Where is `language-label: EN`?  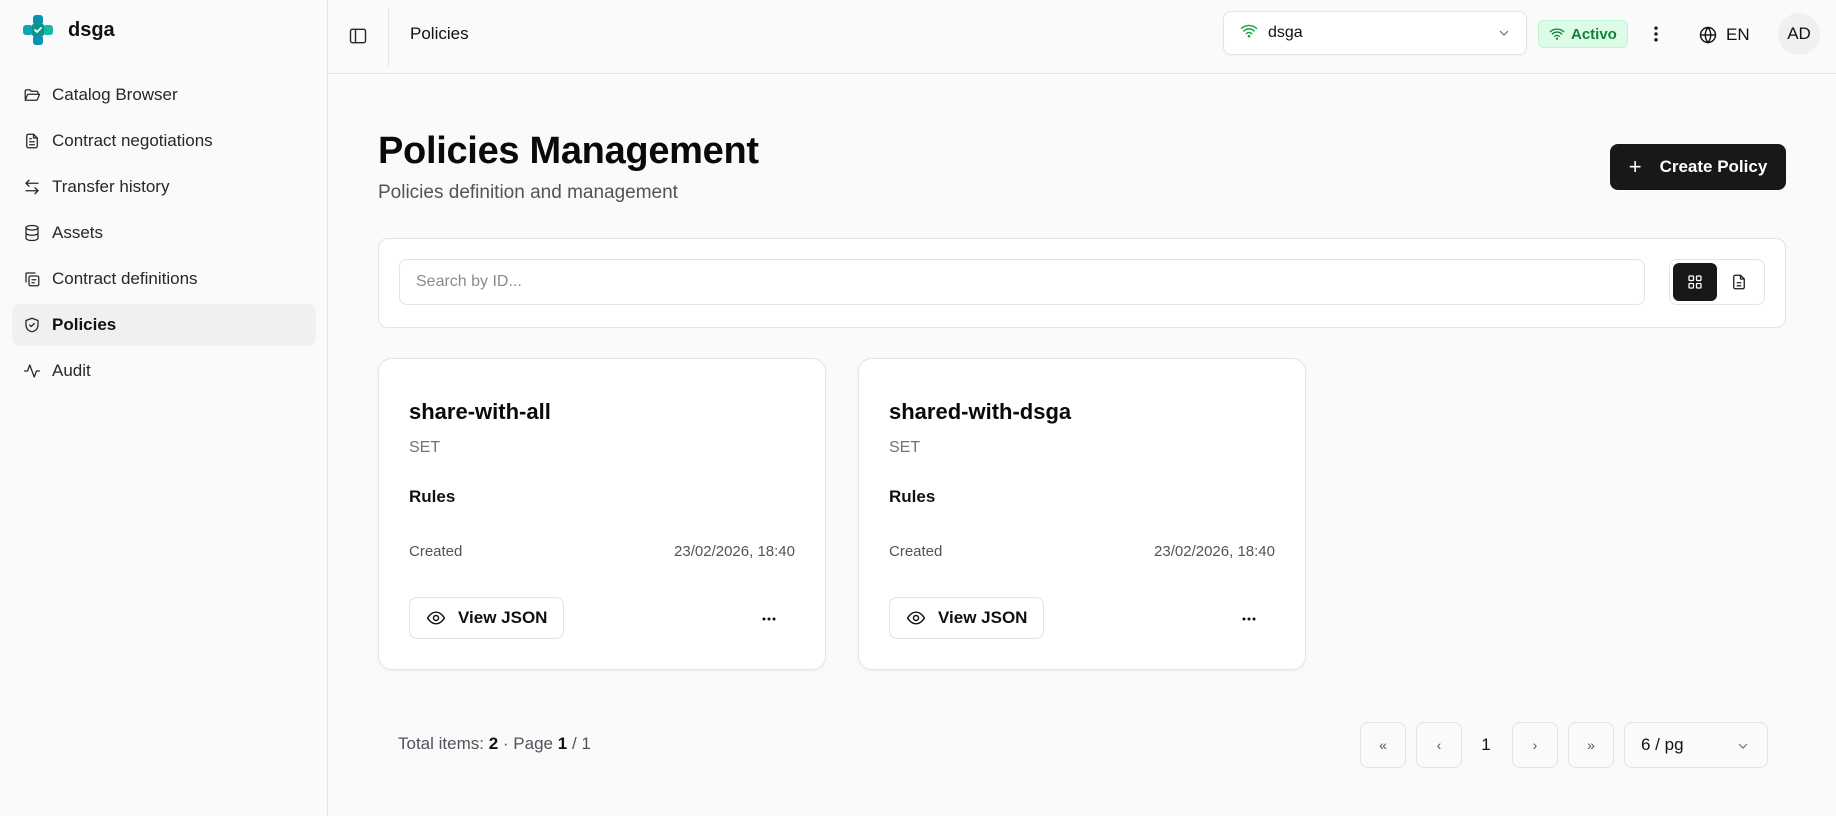
language-label: EN is located at coordinates (1738, 34).